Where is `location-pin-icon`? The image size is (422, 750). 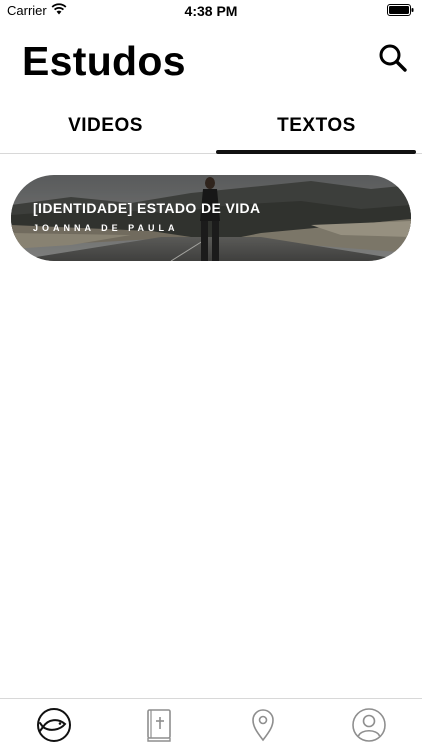 location-pin-icon is located at coordinates (263, 725).